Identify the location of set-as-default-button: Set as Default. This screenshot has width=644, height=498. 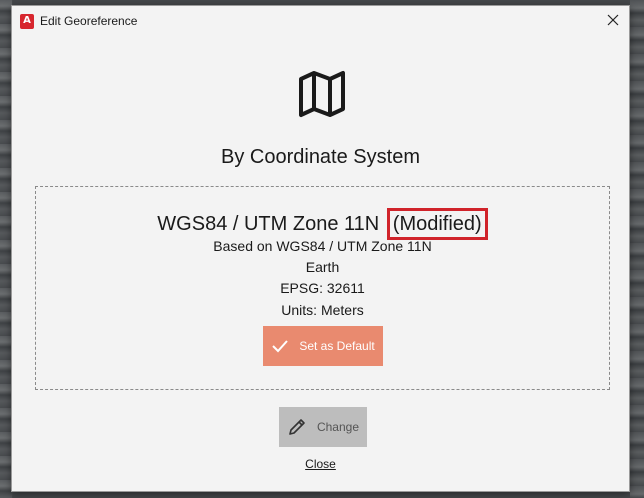
(323, 346).